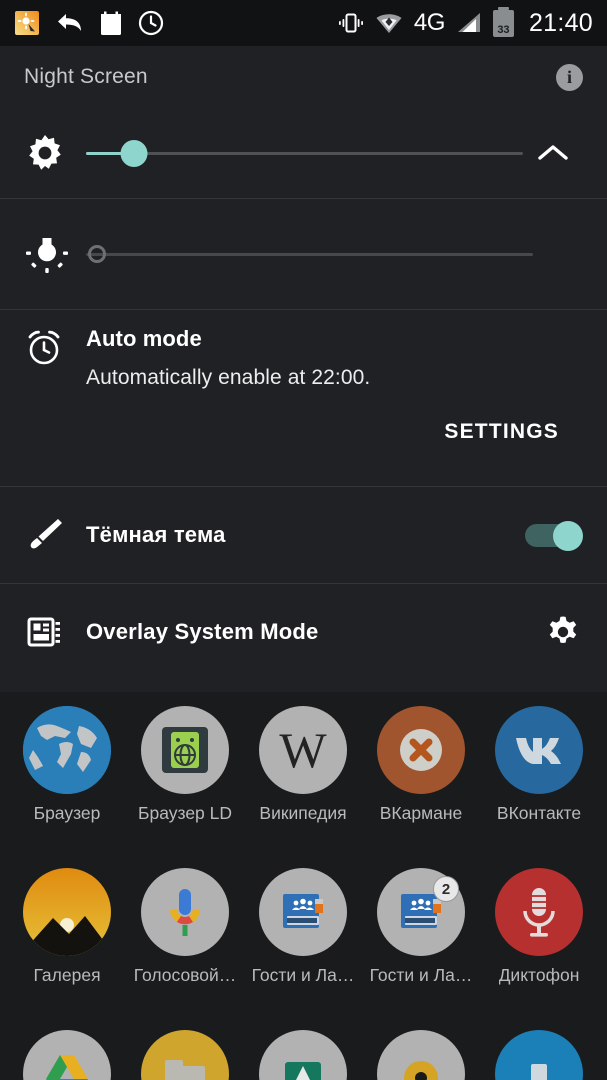 Image resolution: width=607 pixels, height=1080 pixels. Describe the element at coordinates (539, 750) in the screenshot. I see `vk-icon` at that location.